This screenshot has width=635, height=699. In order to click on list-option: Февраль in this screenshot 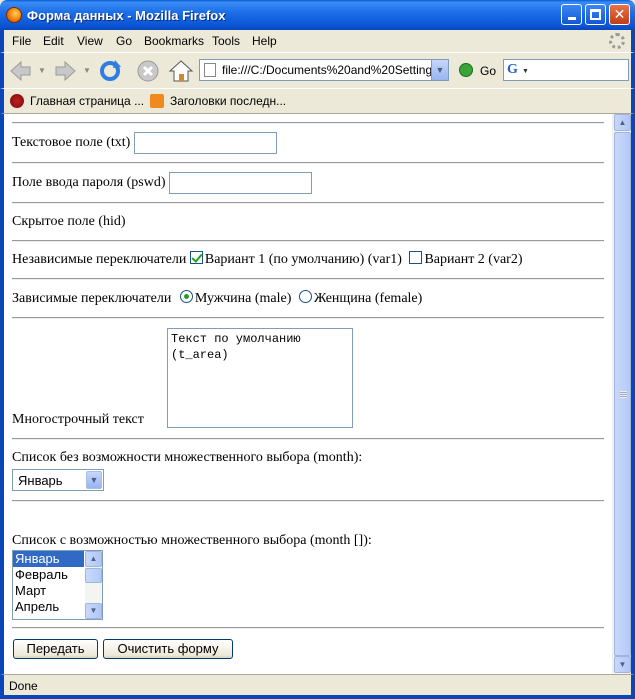, I will do `click(48, 575)`.